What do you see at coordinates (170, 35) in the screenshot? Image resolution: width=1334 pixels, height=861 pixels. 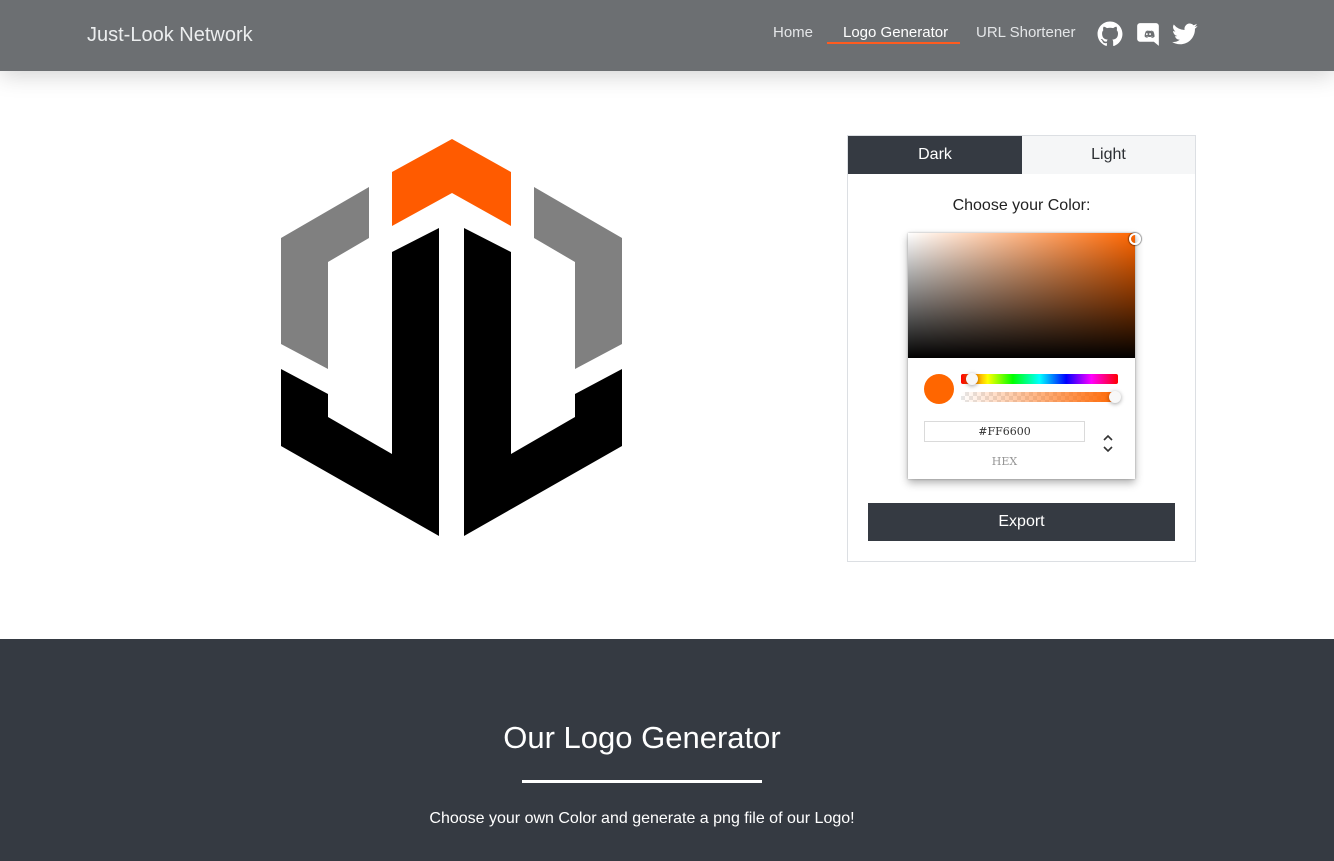 I see `brand-title: Just-Look Network` at bounding box center [170, 35].